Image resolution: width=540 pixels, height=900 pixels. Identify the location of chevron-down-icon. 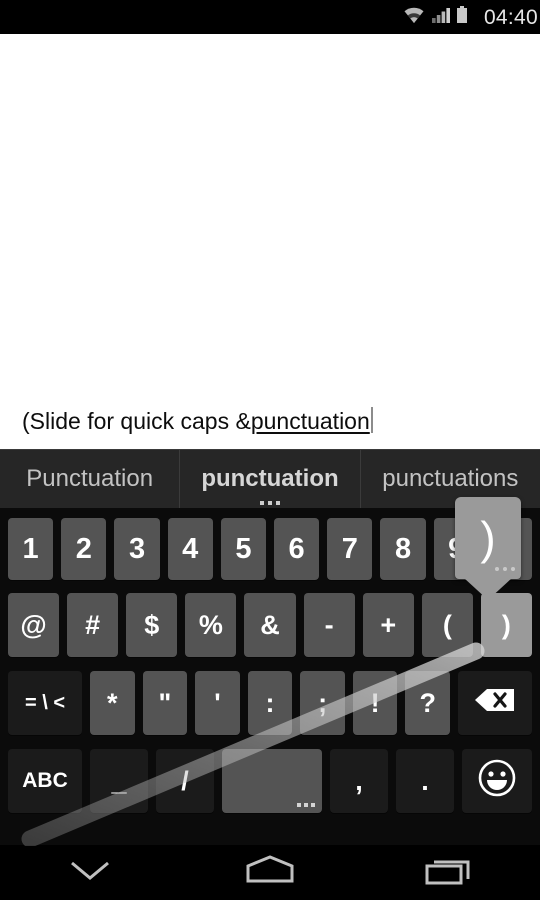
(90, 872).